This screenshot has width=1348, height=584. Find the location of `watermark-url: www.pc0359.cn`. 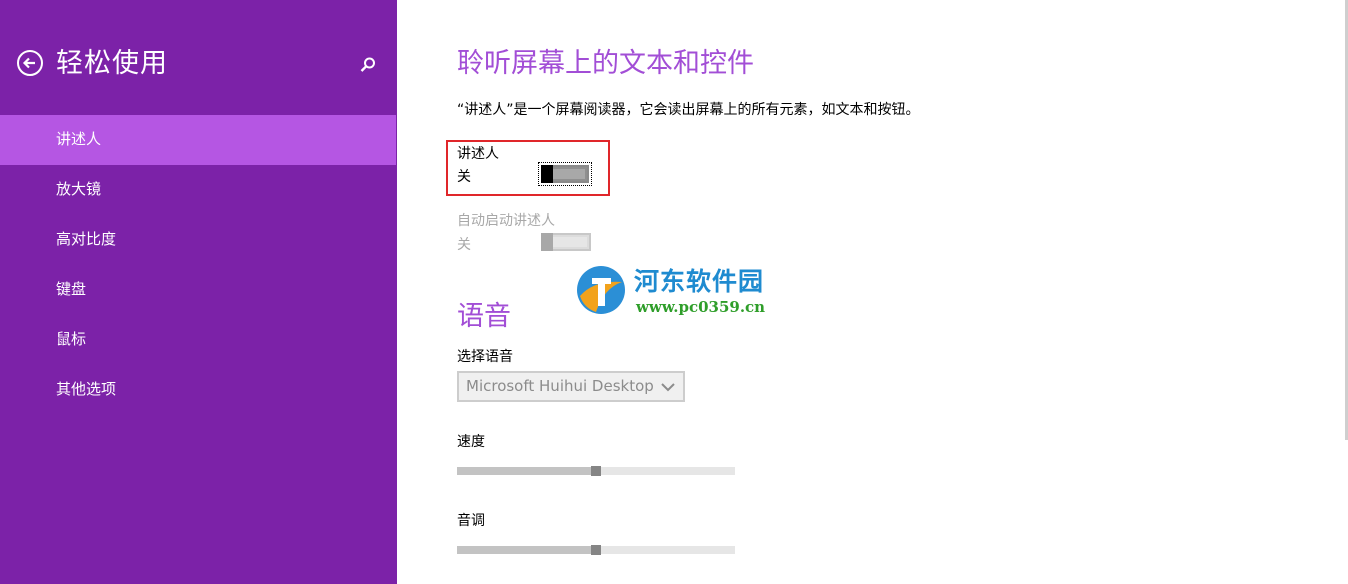

watermark-url: www.pc0359.cn is located at coordinates (701, 307).